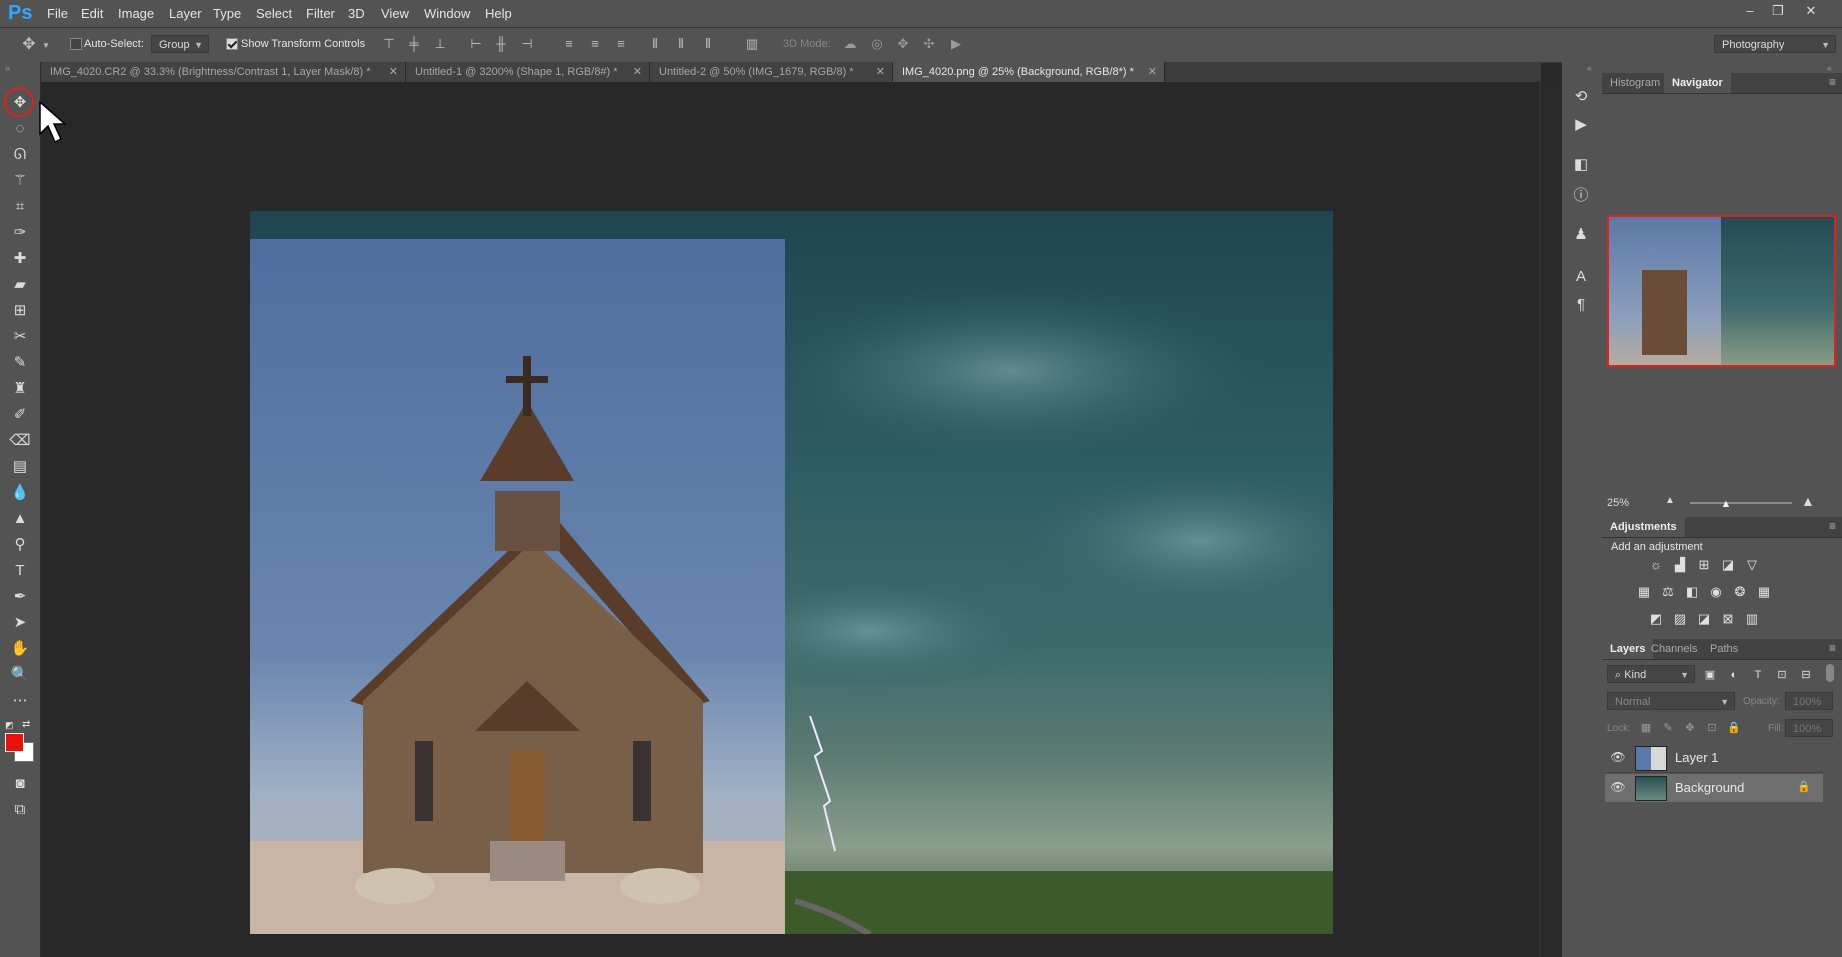 This screenshot has width=1842, height=957. What do you see at coordinates (1804, 786) in the screenshot?
I see `lock-icon: 🔒` at bounding box center [1804, 786].